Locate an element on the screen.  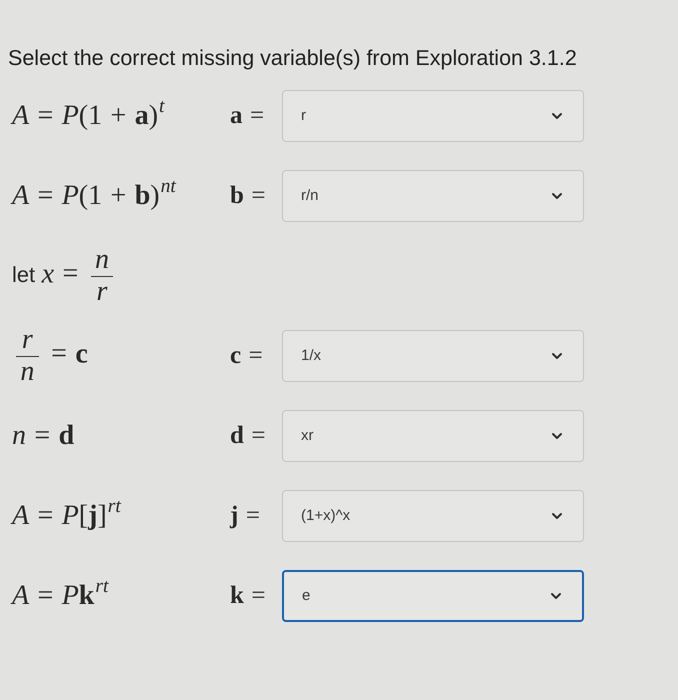
dropdown-select: e is located at coordinates (433, 596).